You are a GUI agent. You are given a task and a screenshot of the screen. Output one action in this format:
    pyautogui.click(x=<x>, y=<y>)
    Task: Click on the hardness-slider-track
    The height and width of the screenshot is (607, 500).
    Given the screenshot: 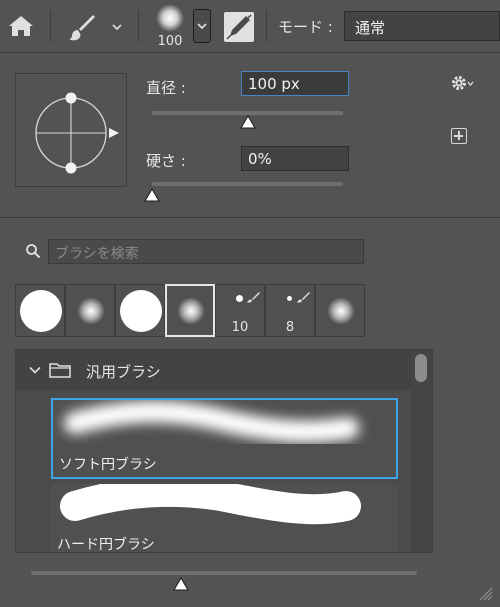 What is the action you would take?
    pyautogui.click(x=247, y=184)
    